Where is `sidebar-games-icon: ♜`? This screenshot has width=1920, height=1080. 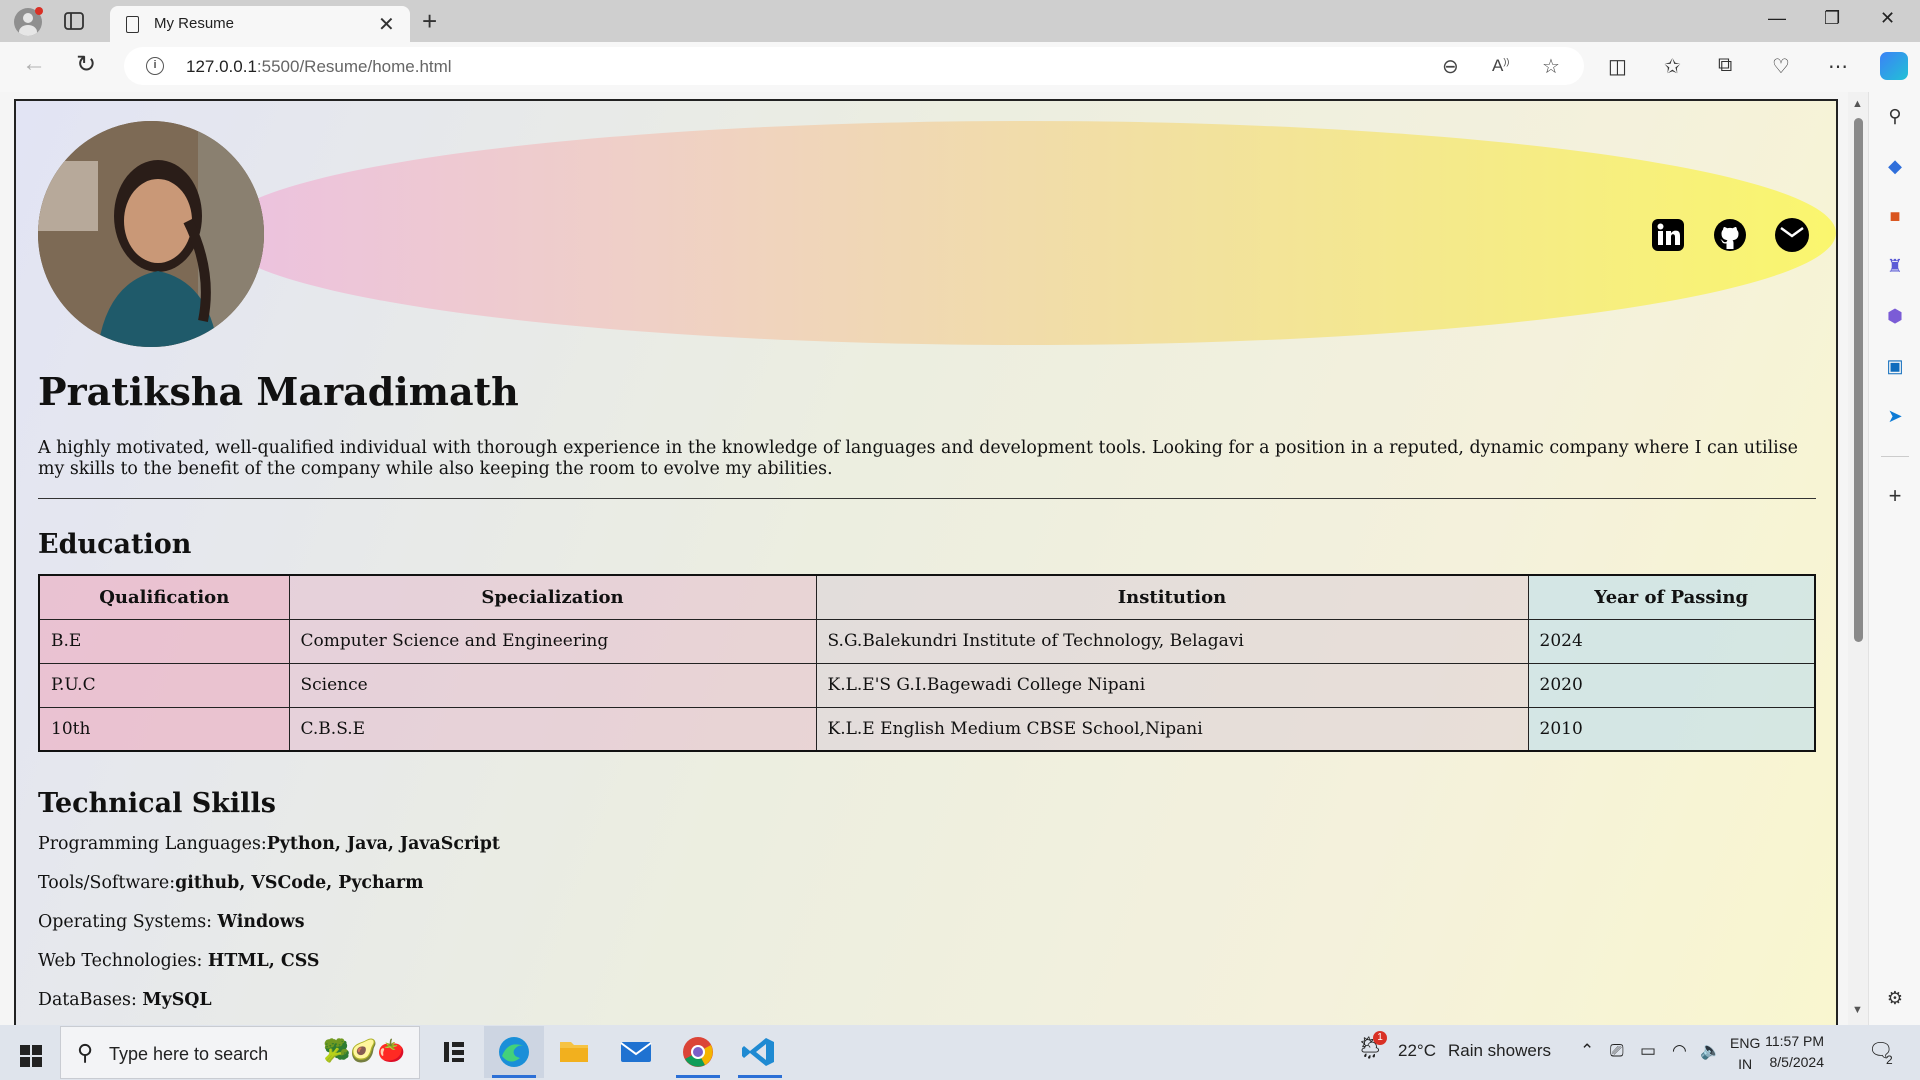 sidebar-games-icon: ♜ is located at coordinates (1895, 266).